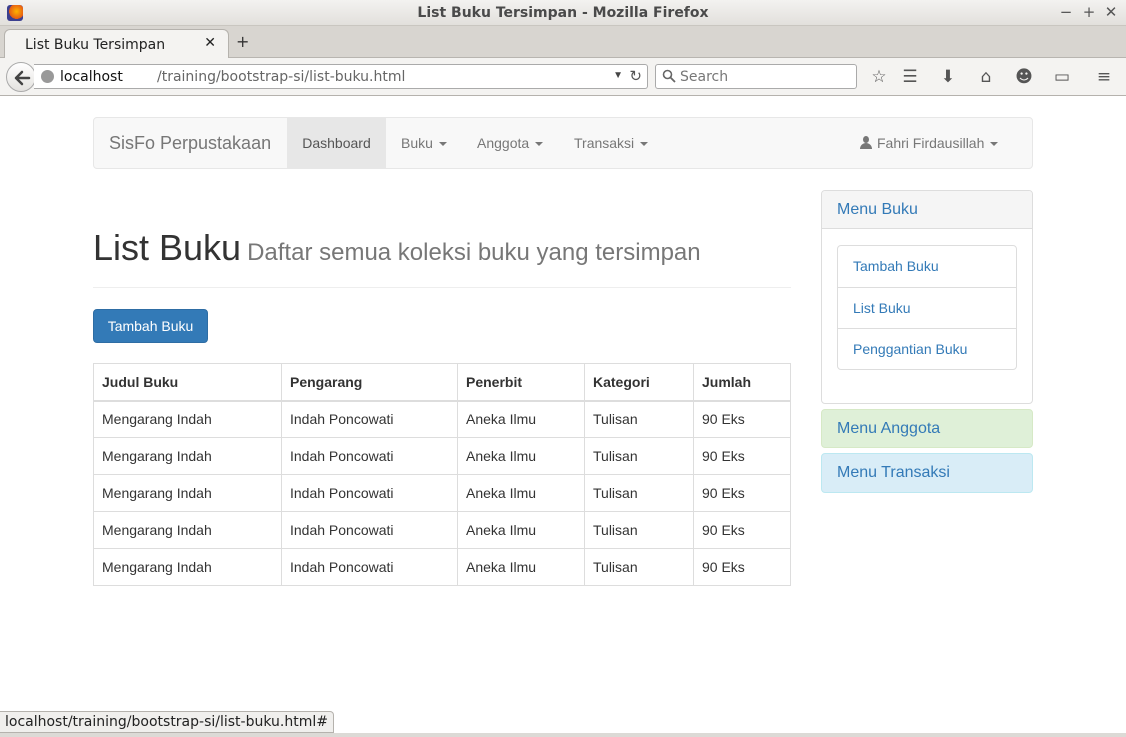 The width and height of the screenshot is (1126, 737). I want to click on nav-item-anggota-label: Anggota, so click(503, 143).